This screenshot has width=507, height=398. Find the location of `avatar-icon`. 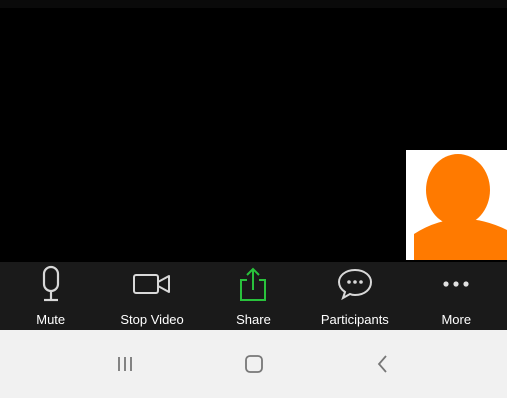

avatar-icon is located at coordinates (456, 205).